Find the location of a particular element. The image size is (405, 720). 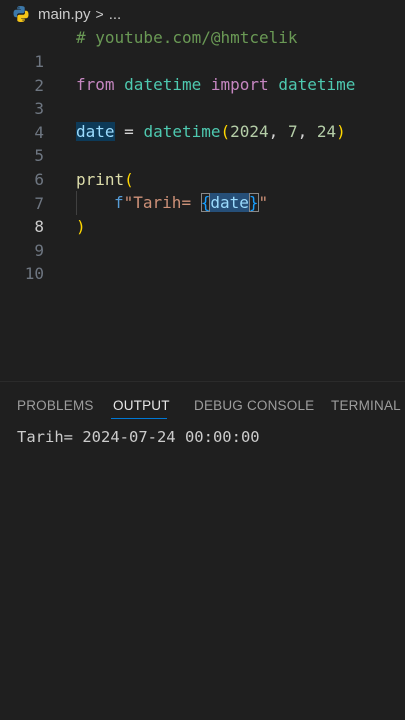

breadcrumb-file: main.py is located at coordinates (64, 14).